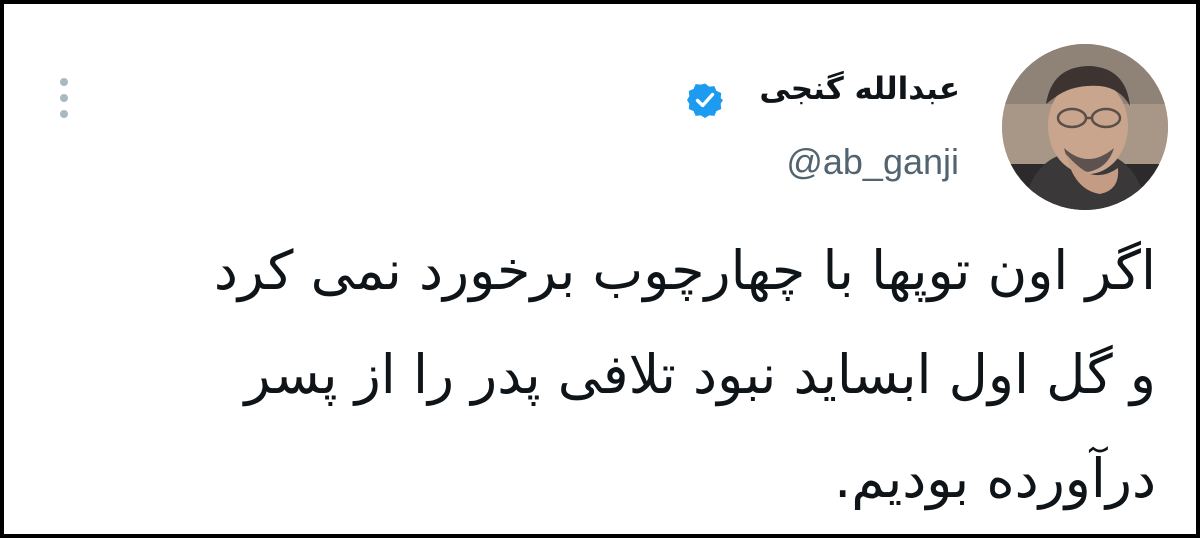  What do you see at coordinates (995, 478) in the screenshot?
I see `tweet-text-line: درآورده بودیم.` at bounding box center [995, 478].